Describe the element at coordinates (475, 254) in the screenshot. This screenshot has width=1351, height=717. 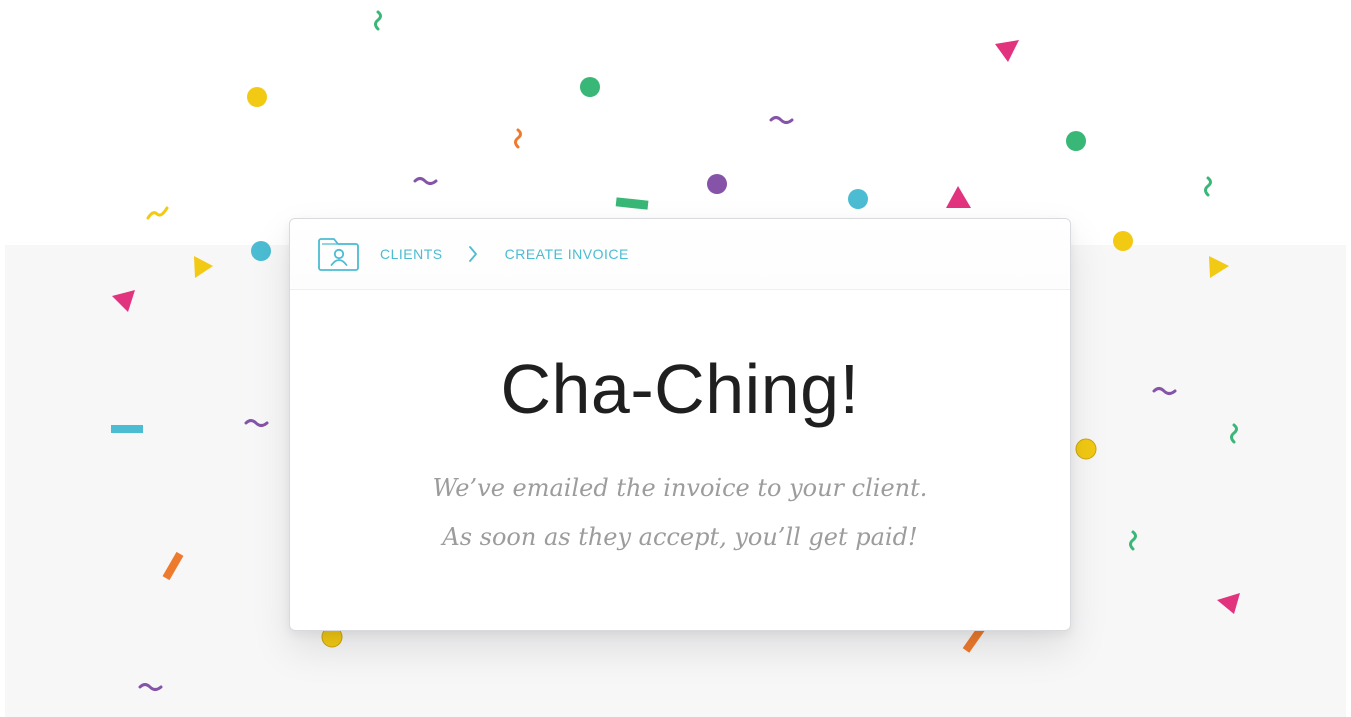
I see `chevron-right-icon` at that location.